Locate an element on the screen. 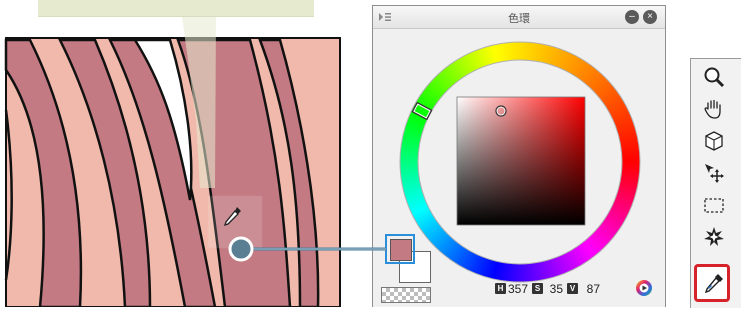  dashed-rectangle-icon is located at coordinates (714, 205).